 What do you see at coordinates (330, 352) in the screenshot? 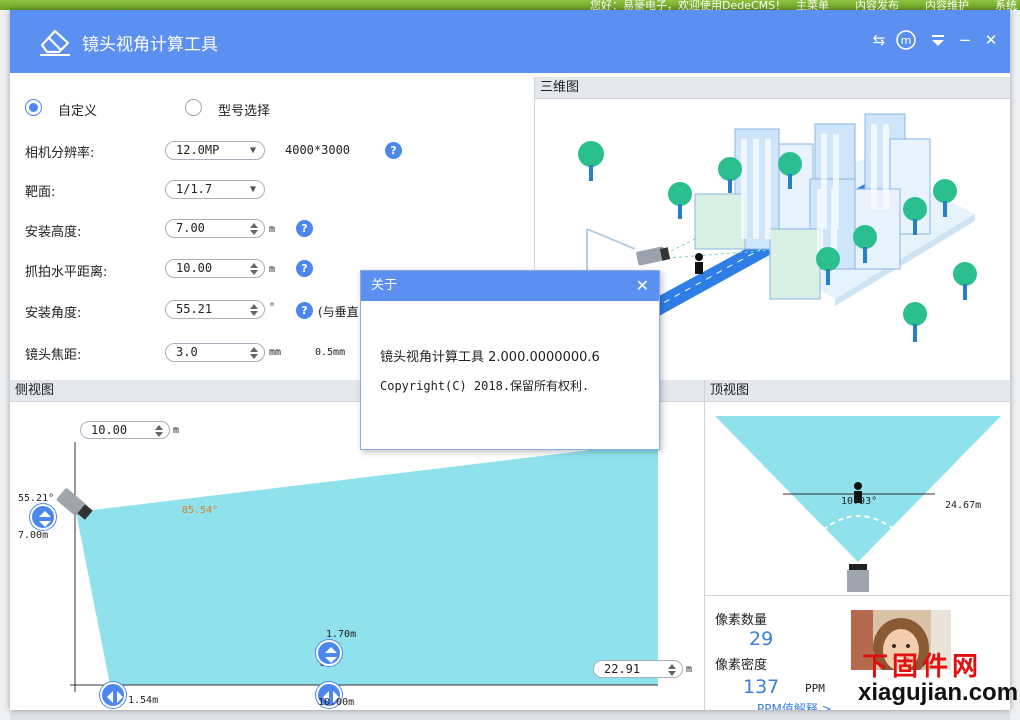
I see `focal-step: 0.5mm` at bounding box center [330, 352].